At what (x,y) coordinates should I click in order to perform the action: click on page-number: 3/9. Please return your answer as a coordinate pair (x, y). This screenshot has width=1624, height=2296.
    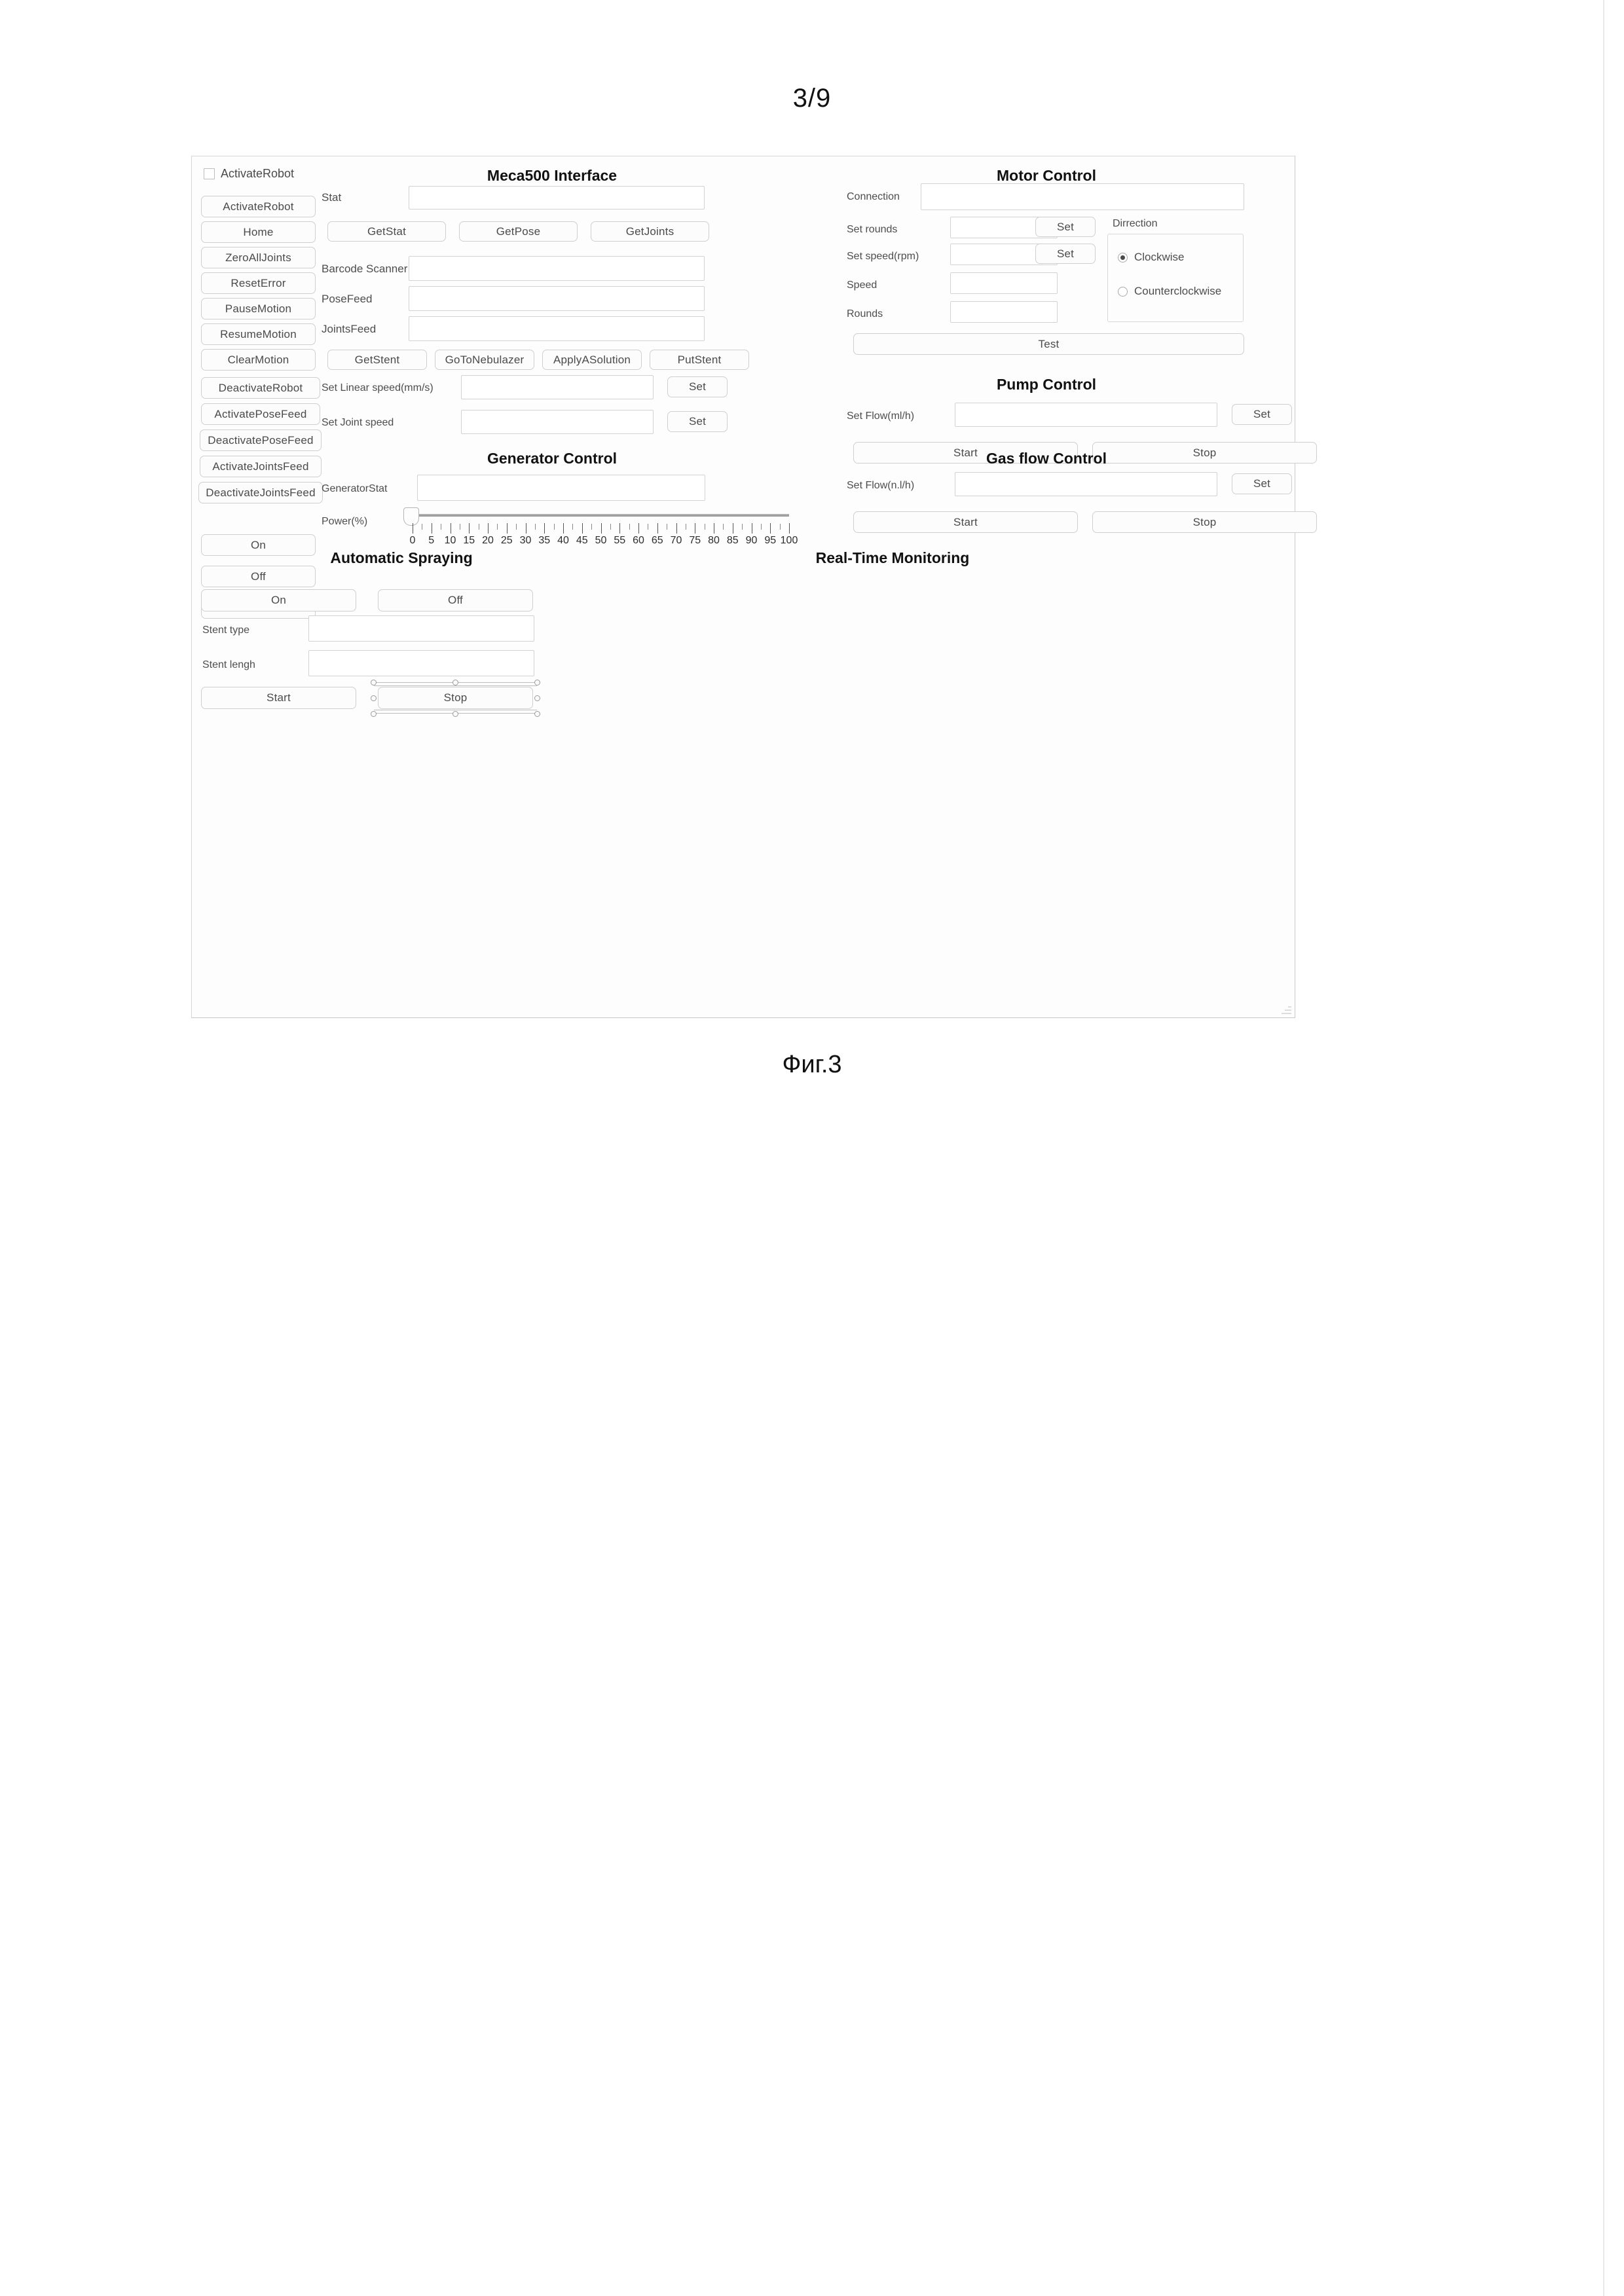
    Looking at the image, I should click on (812, 98).